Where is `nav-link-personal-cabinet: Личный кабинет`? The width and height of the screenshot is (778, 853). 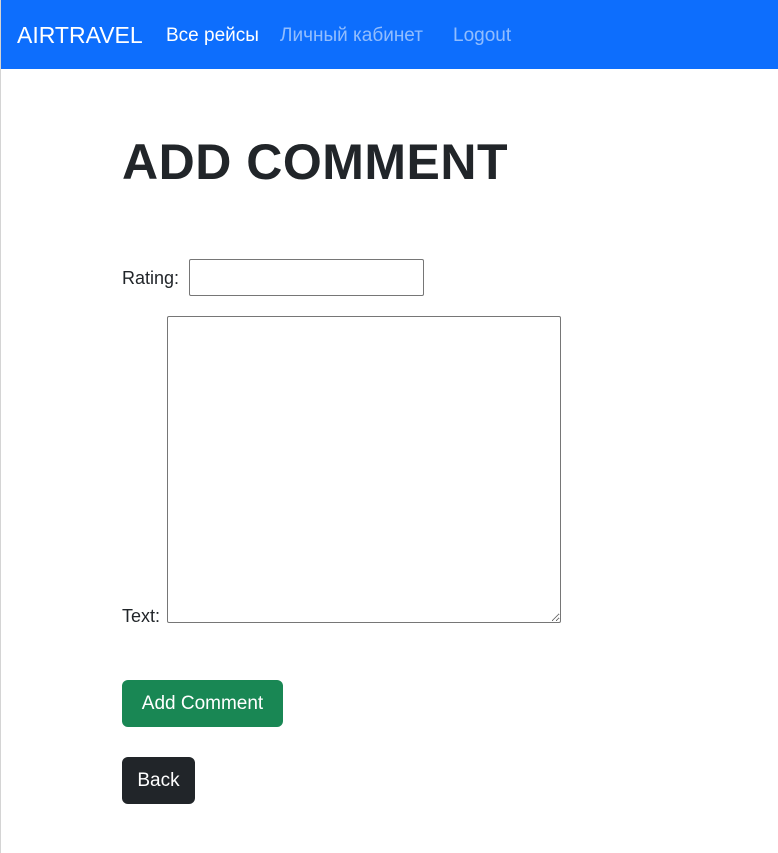 nav-link-personal-cabinet: Личный кабинет is located at coordinates (351, 36).